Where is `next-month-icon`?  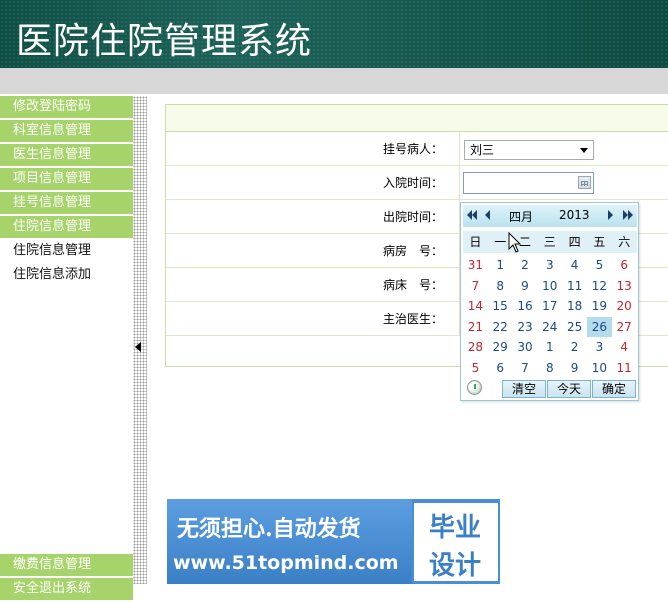
next-month-icon is located at coordinates (610, 215).